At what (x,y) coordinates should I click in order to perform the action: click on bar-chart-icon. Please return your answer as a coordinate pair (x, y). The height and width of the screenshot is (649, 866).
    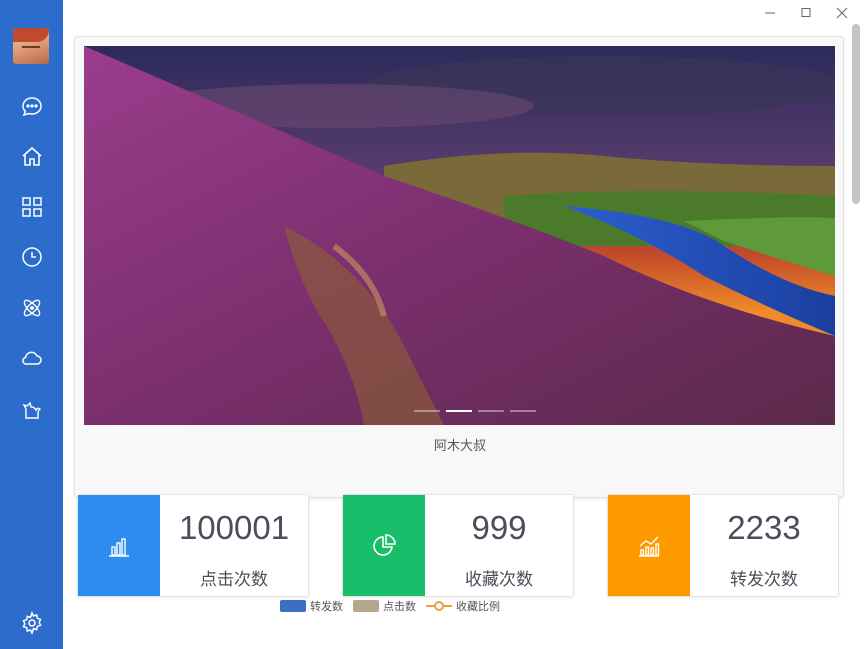
    Looking at the image, I should click on (119, 547).